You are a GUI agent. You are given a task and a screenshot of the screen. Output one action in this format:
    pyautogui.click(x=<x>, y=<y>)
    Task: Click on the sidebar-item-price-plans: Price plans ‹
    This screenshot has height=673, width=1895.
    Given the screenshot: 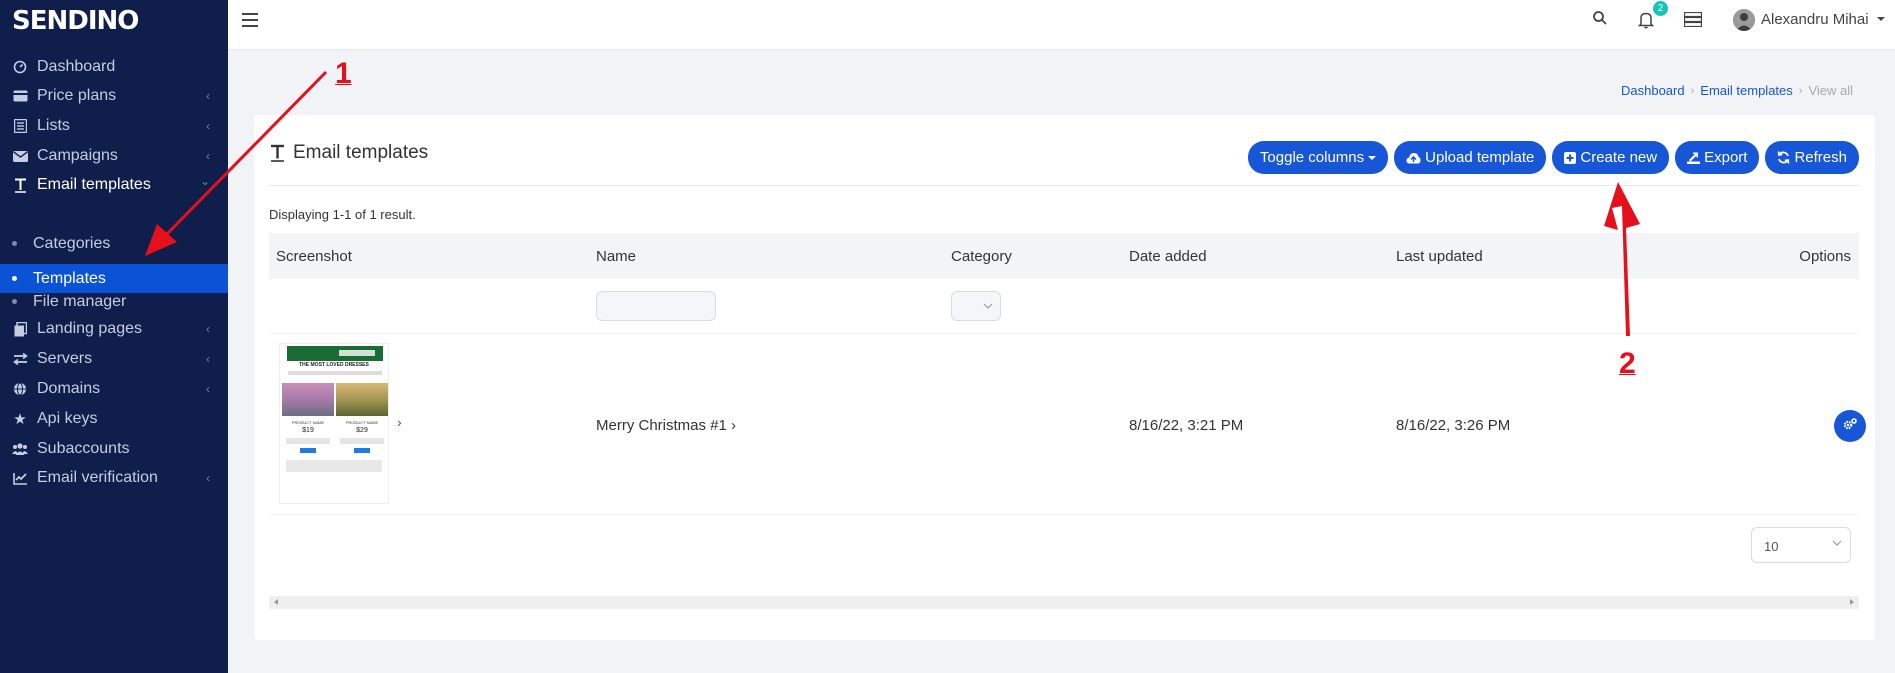 What is the action you would take?
    pyautogui.click(x=114, y=96)
    